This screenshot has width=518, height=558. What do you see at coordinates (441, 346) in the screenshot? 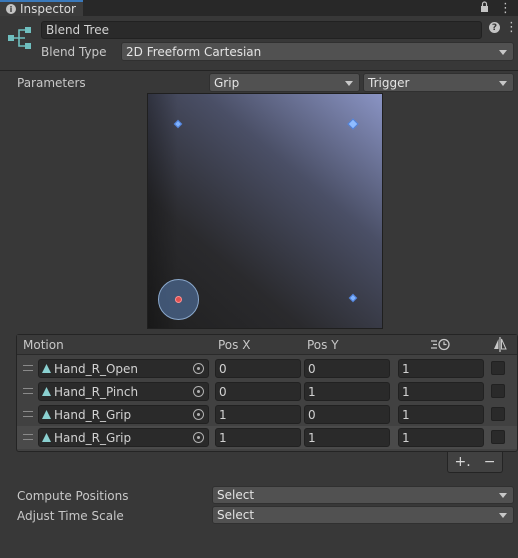
I see `time-icon` at bounding box center [441, 346].